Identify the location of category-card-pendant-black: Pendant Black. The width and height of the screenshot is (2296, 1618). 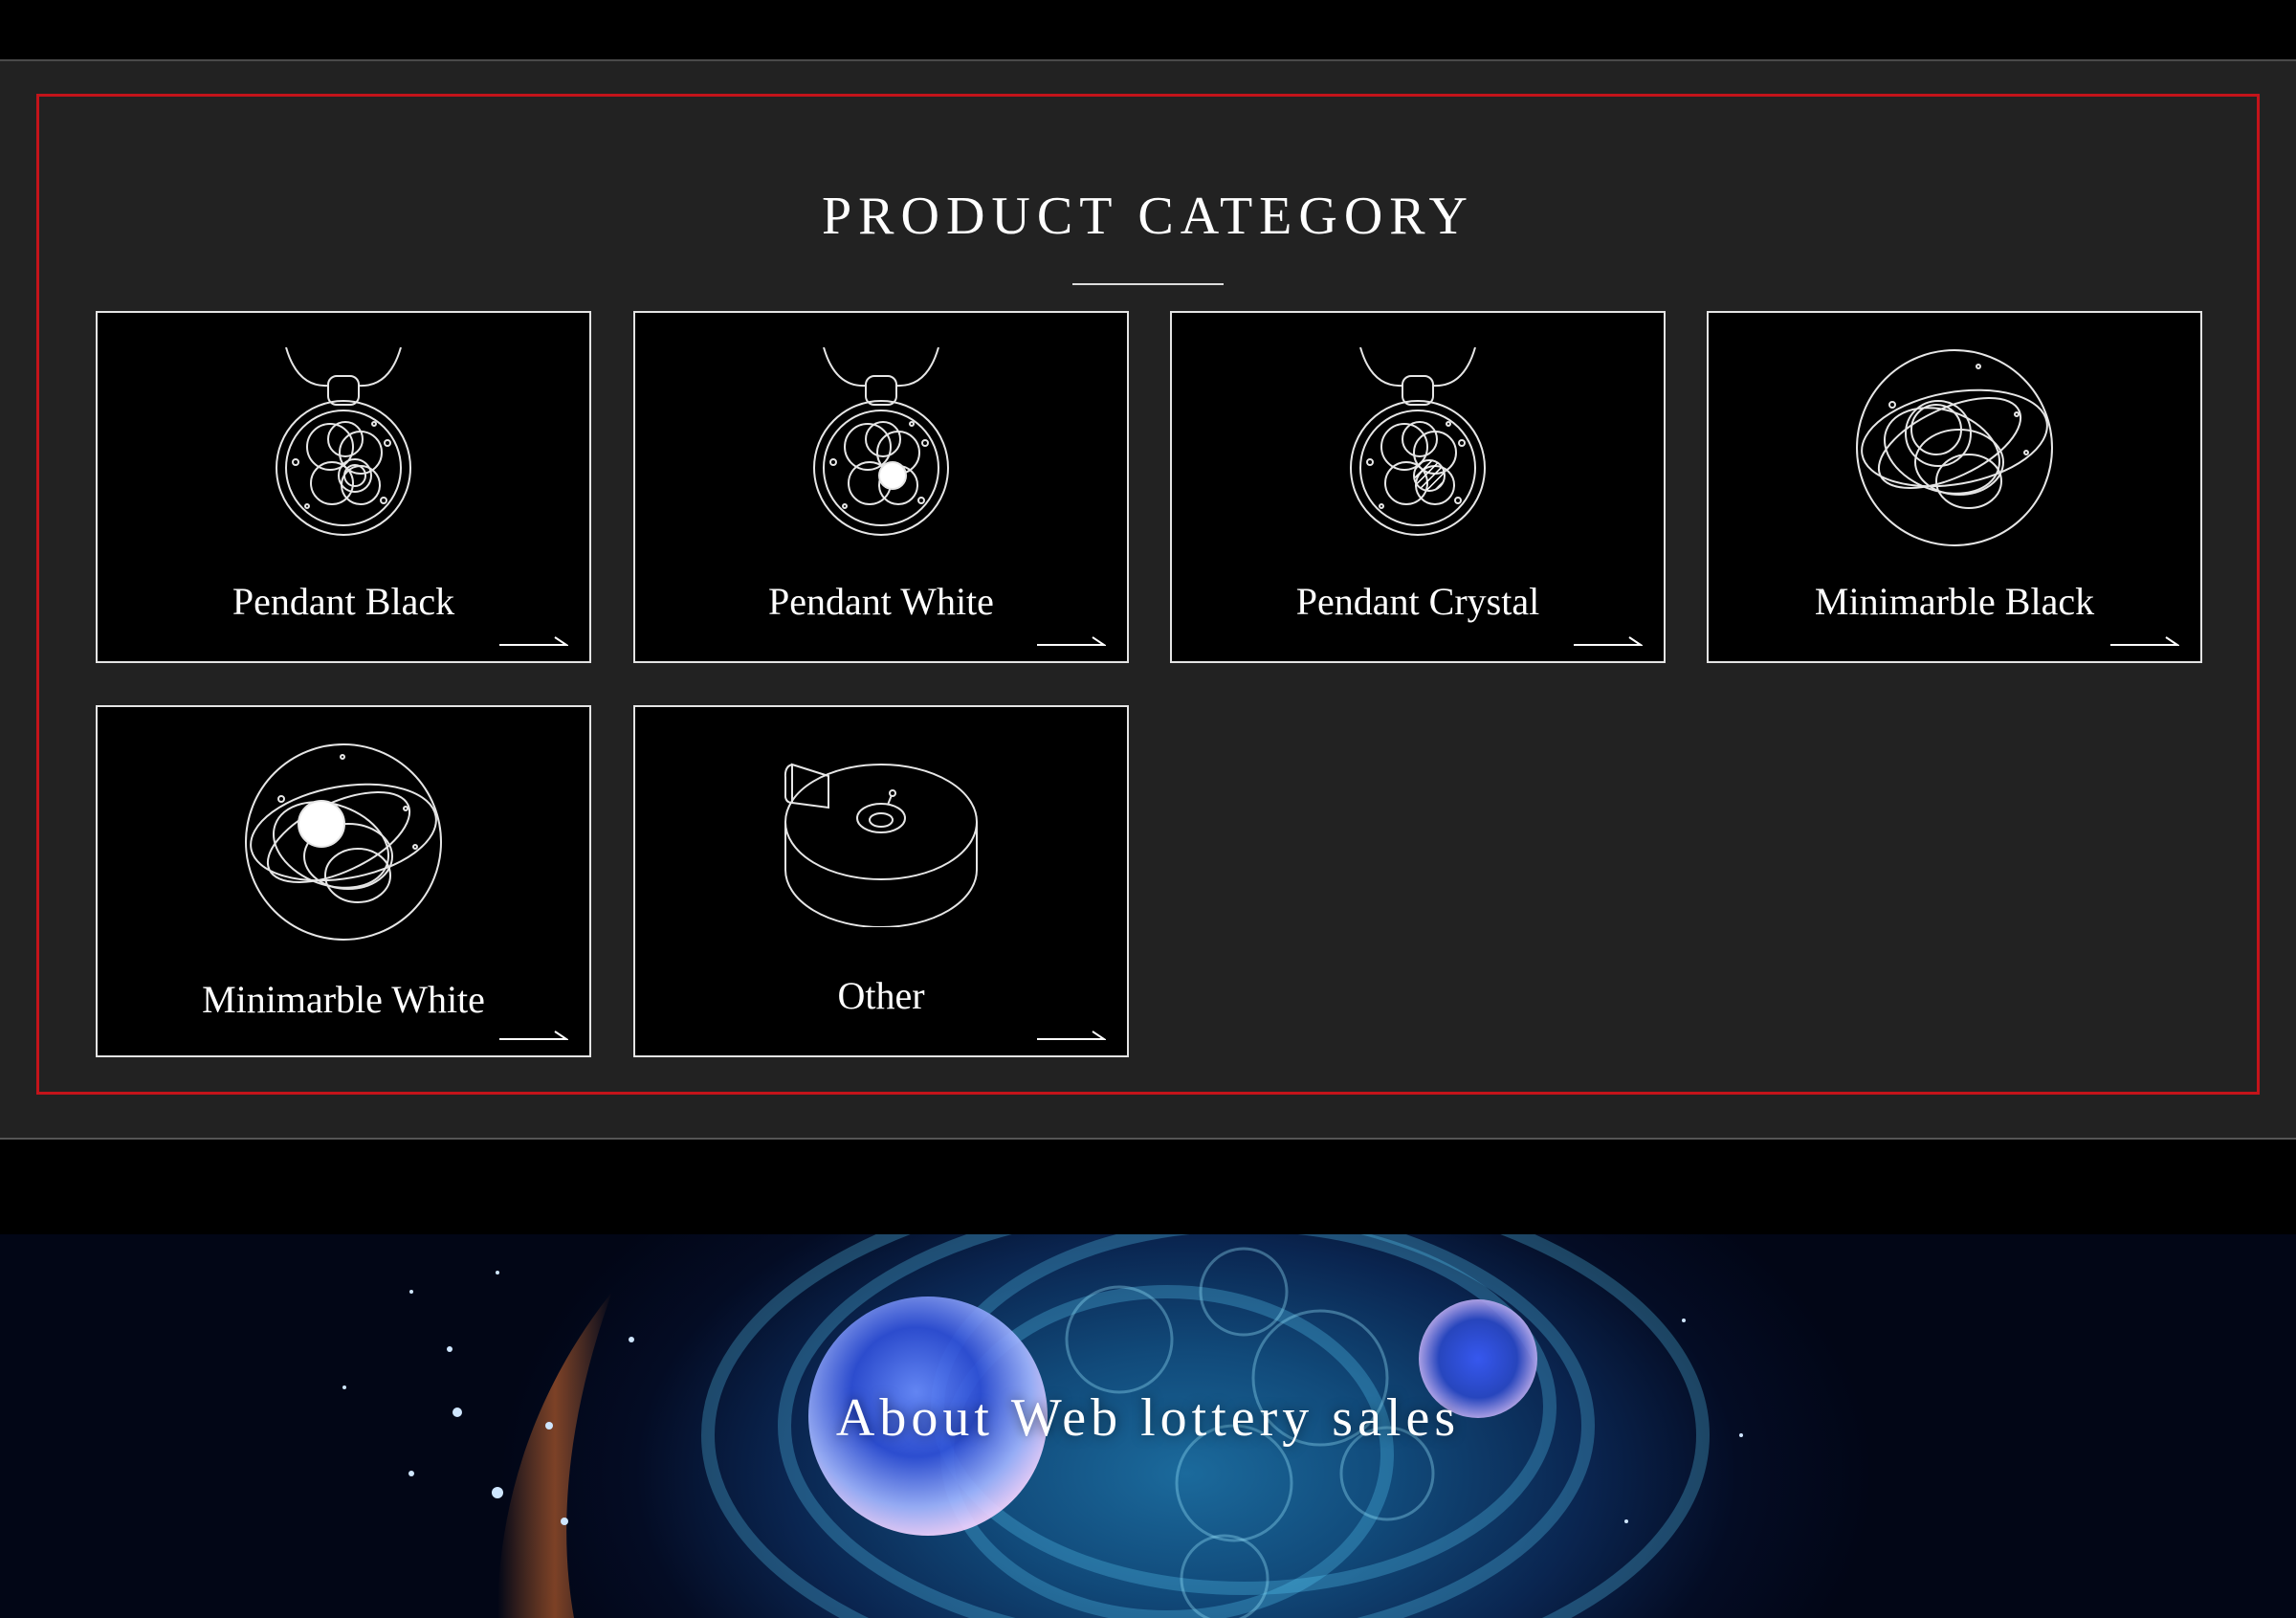
(344, 487).